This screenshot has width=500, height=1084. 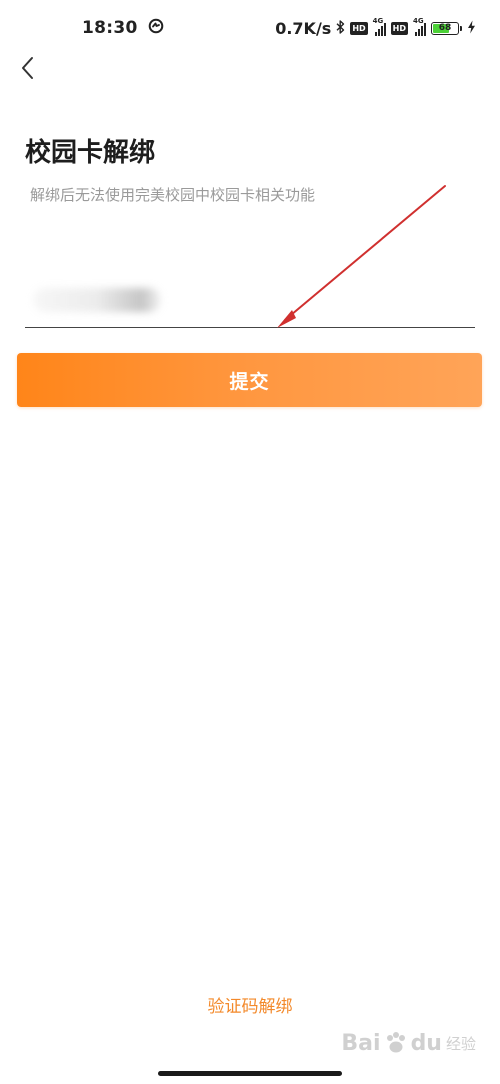 I want to click on hd-badge: HD, so click(x=359, y=28).